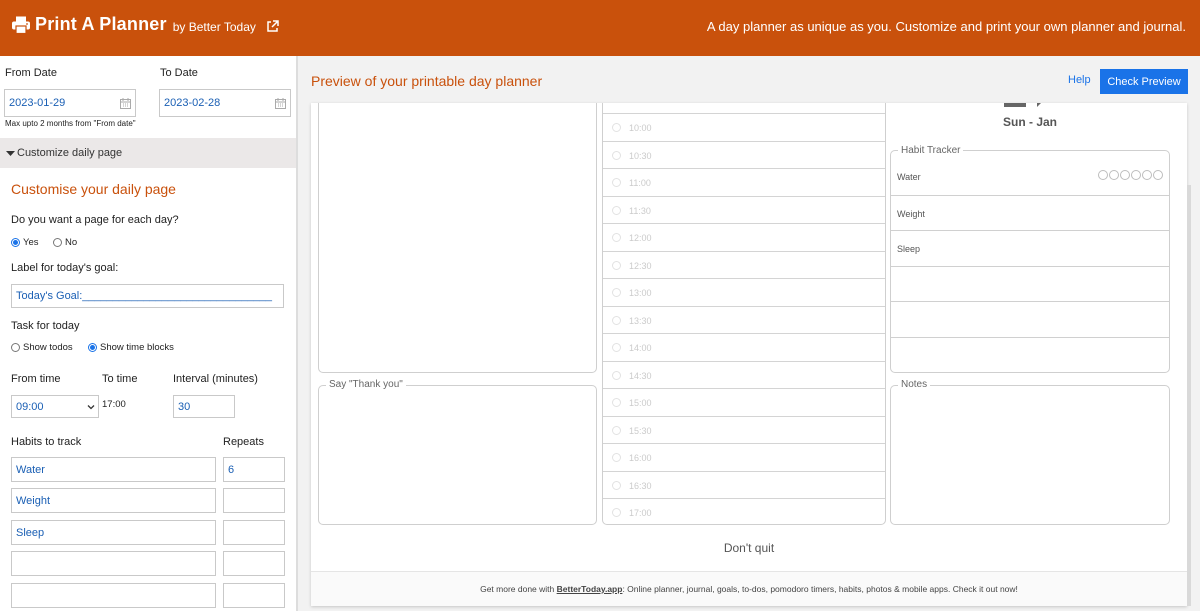  Describe the element at coordinates (640, 183) in the screenshot. I see `time-label: 11:00` at that location.